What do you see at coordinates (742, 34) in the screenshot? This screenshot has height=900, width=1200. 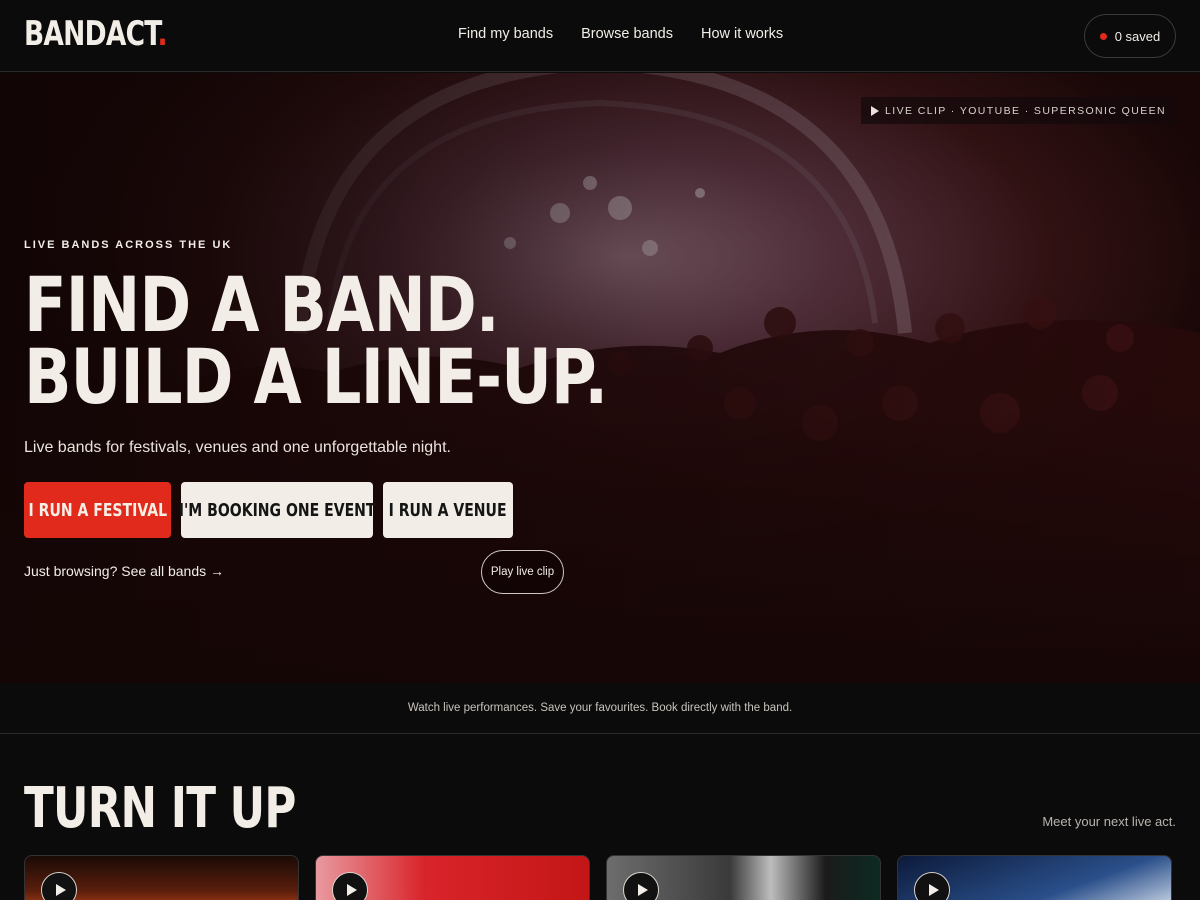 I see `nav-how-it-works: How it works` at bounding box center [742, 34].